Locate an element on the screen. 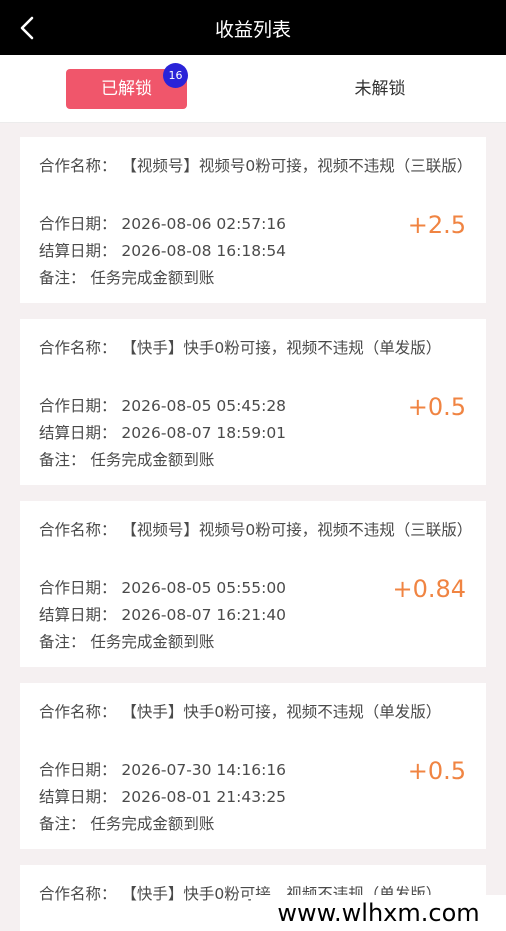 This screenshot has width=506, height=931. coop-date: 合作日期： 2026-08-06 02:57:16 is located at coordinates (163, 224).